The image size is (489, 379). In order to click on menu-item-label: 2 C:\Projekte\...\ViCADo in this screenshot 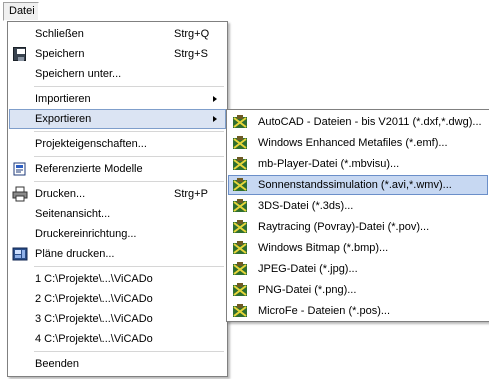, I will do `click(94, 299)`.